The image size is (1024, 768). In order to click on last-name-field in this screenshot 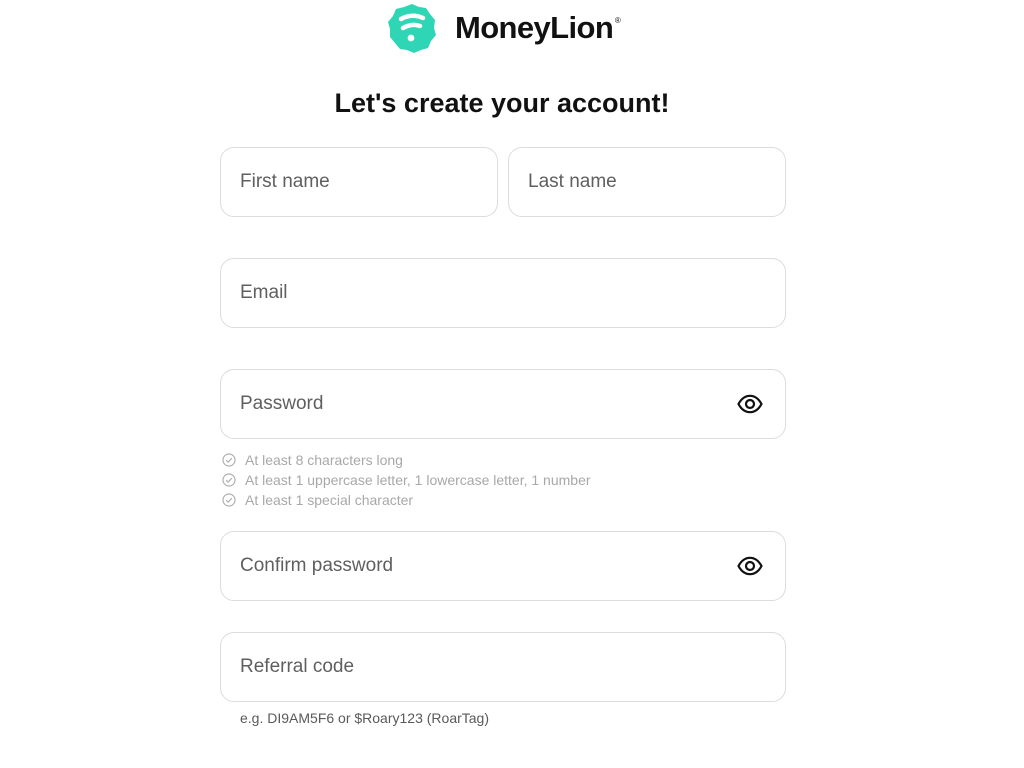, I will do `click(647, 182)`.